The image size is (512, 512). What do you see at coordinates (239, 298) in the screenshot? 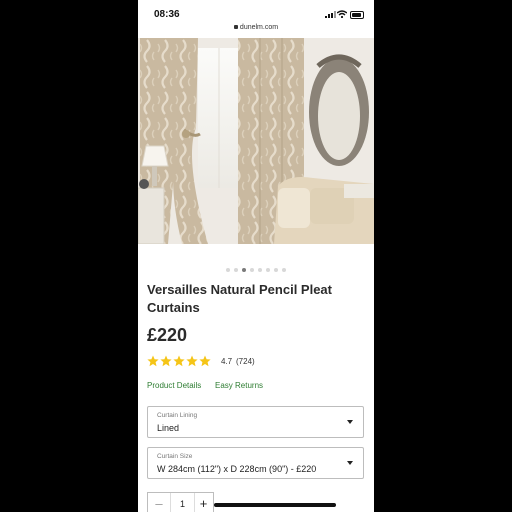
I see `product-title: Versailles Natural Pencil Pleat Curtains` at bounding box center [239, 298].